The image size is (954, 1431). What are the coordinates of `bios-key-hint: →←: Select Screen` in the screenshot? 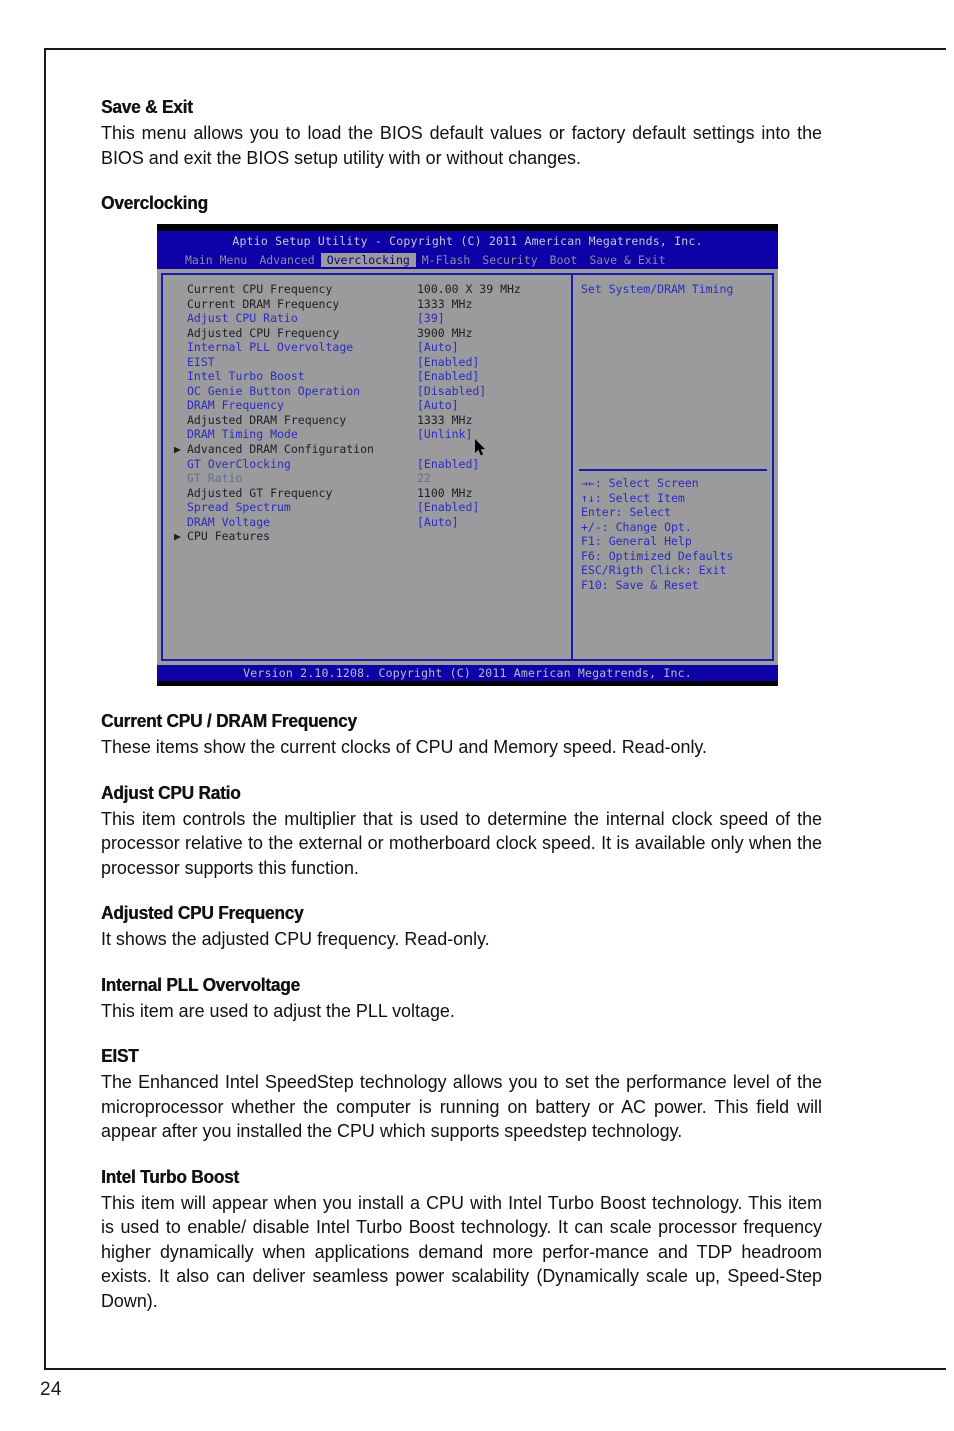 It's located at (640, 483).